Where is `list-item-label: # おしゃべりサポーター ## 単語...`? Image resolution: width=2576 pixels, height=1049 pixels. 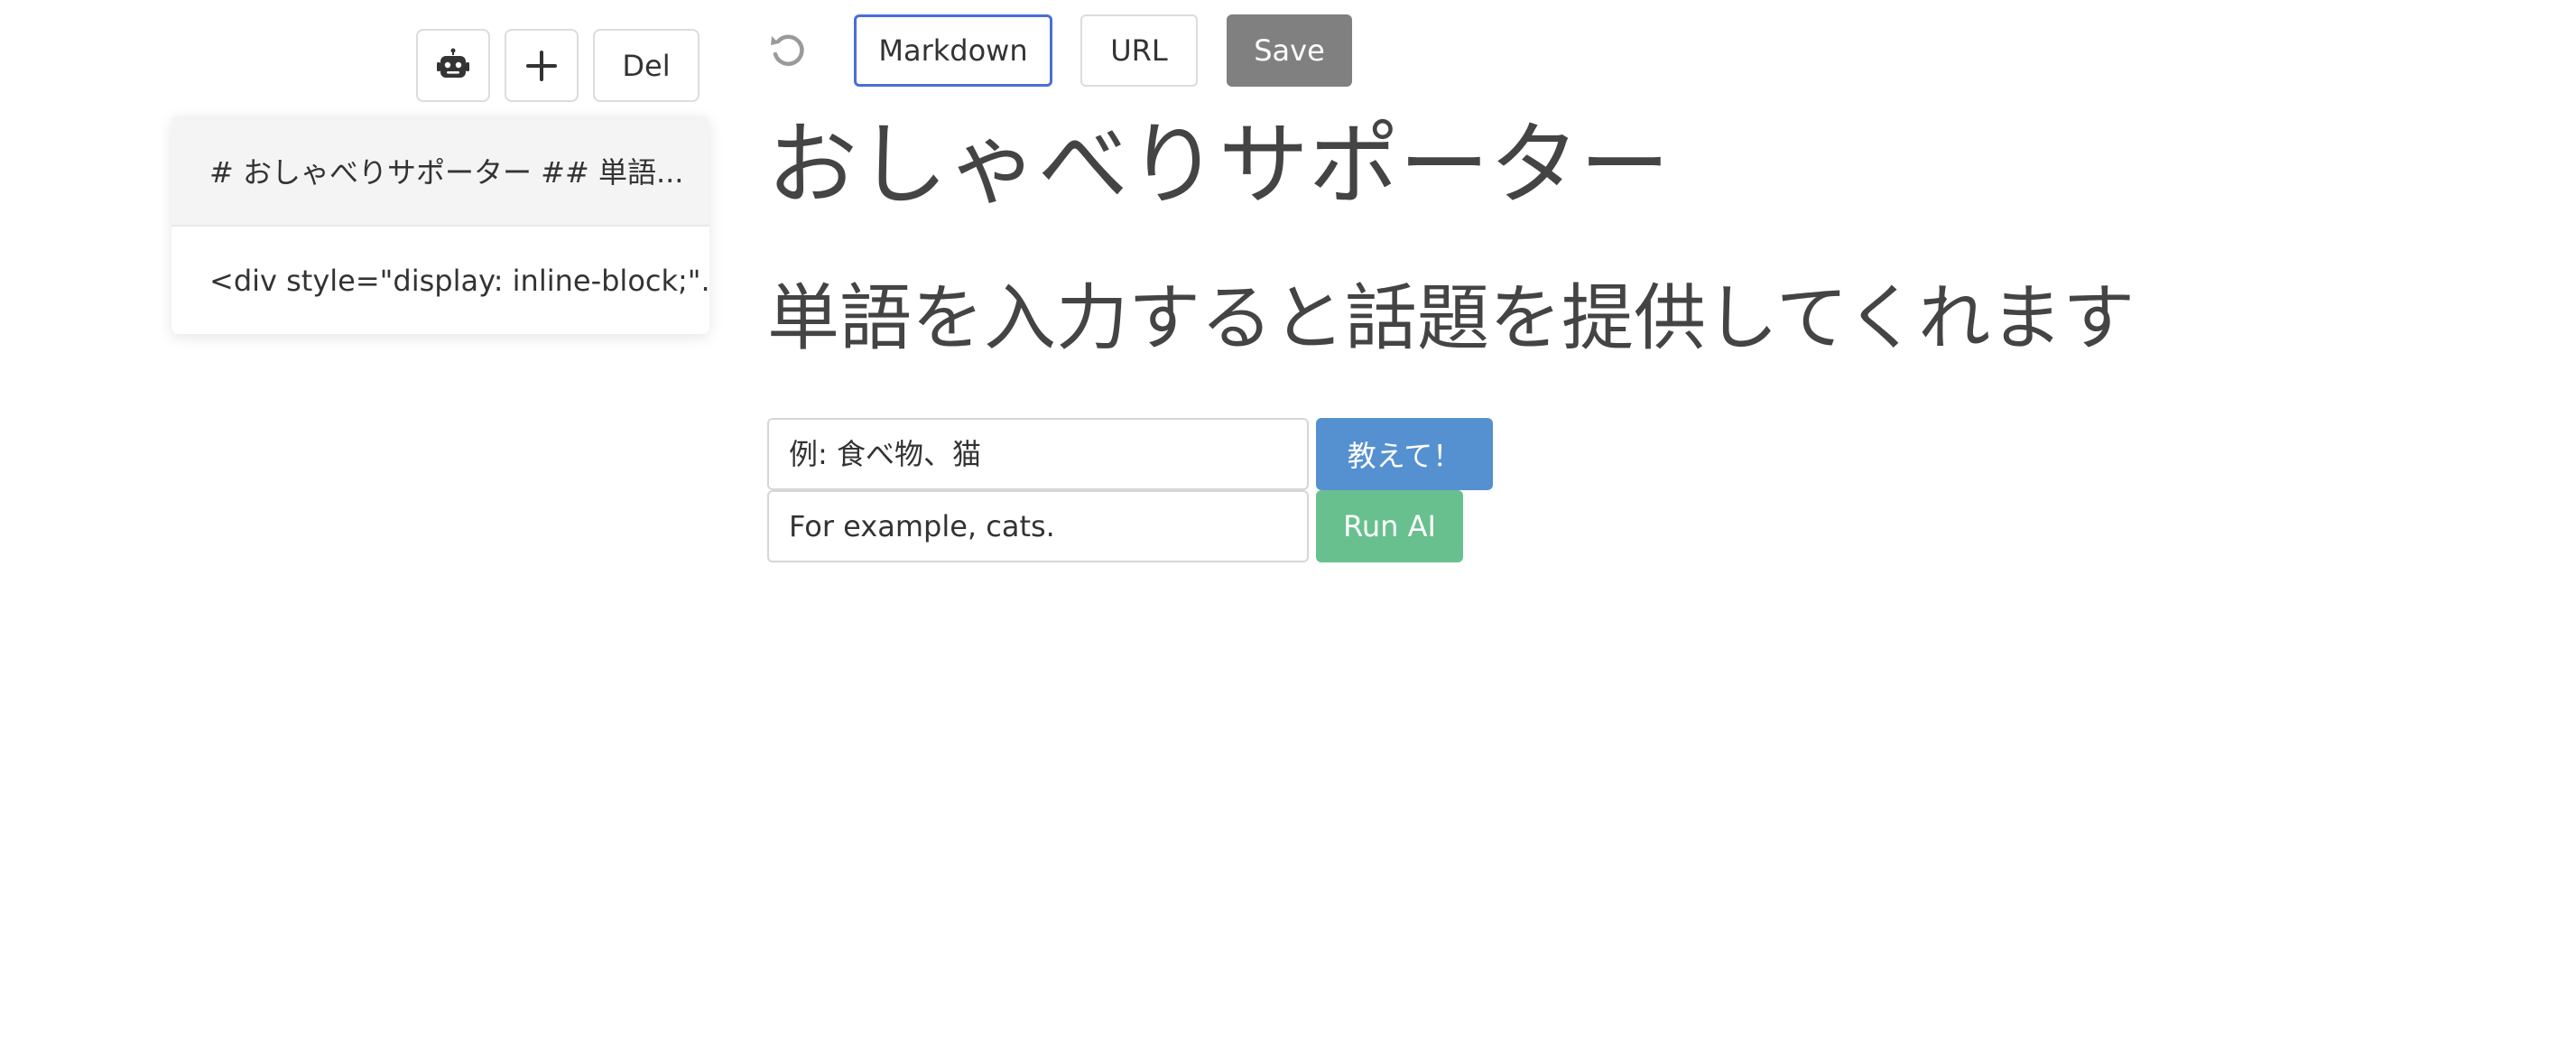
list-item-label: # おしゃべりサポーター ## 単語... is located at coordinates (446, 172).